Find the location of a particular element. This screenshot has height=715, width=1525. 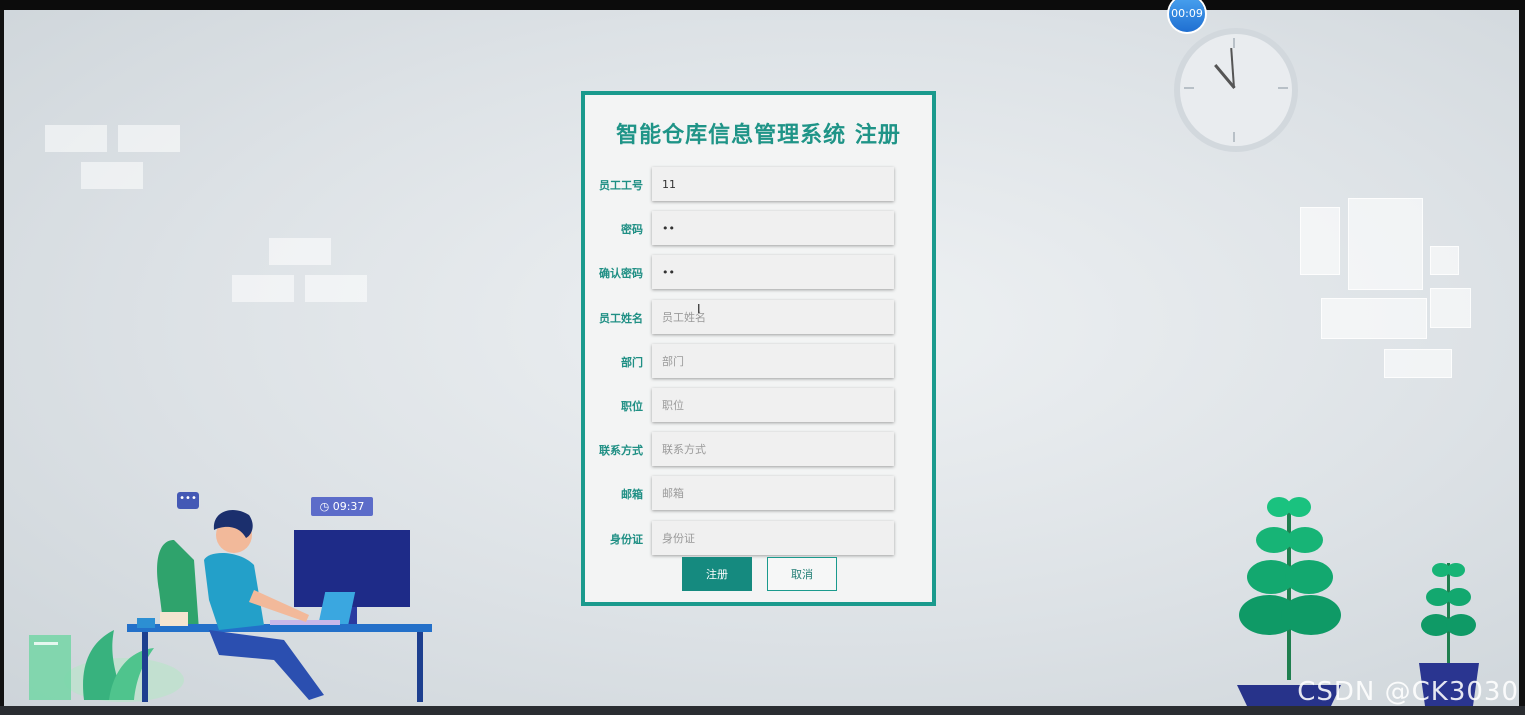

window-bottom-bar is located at coordinates (762, 710).